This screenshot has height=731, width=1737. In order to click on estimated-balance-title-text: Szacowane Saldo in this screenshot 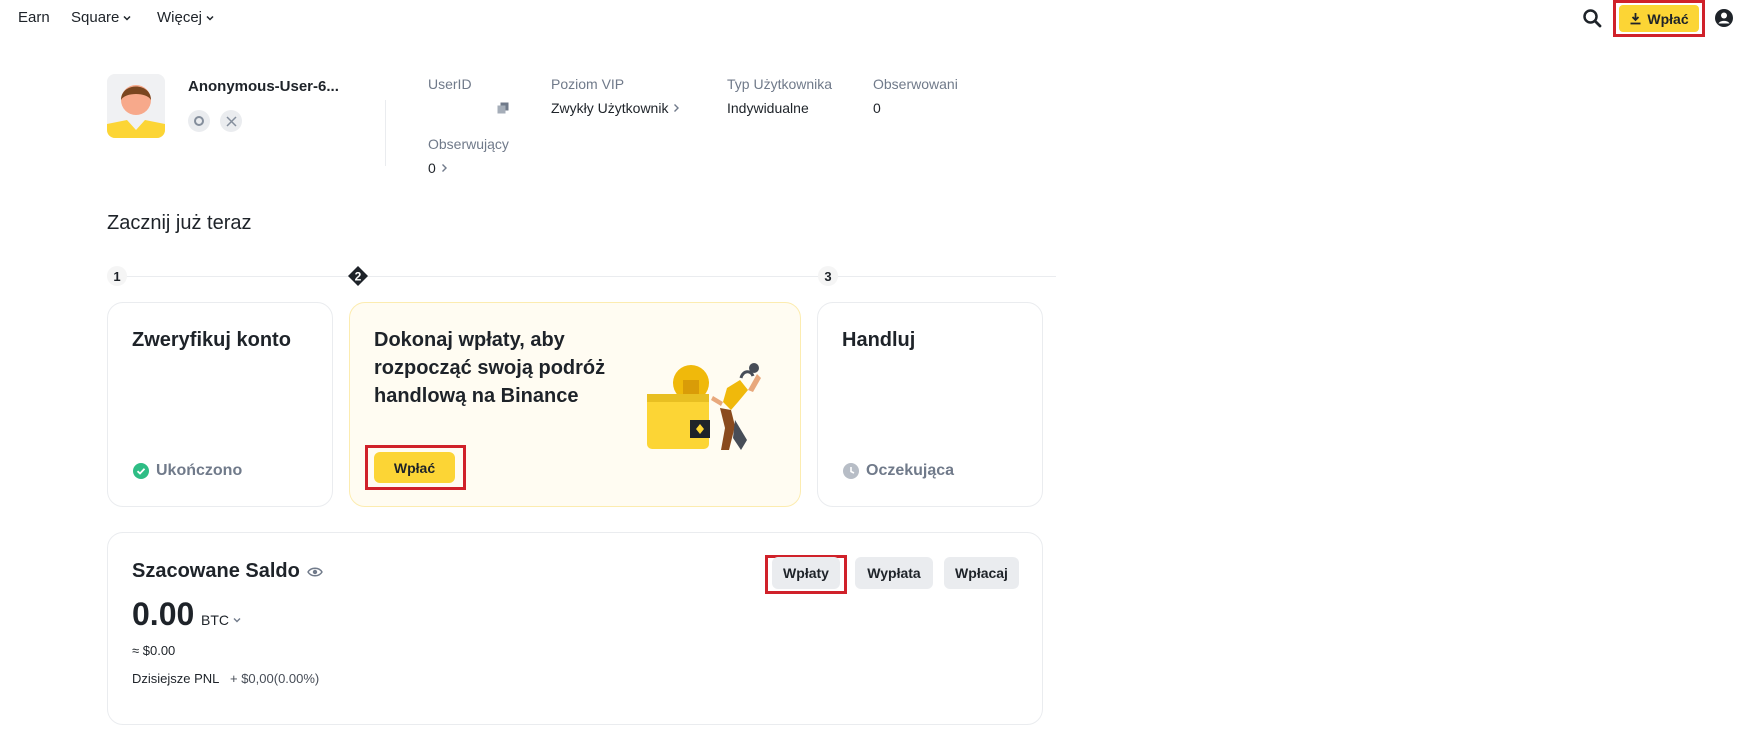, I will do `click(216, 571)`.